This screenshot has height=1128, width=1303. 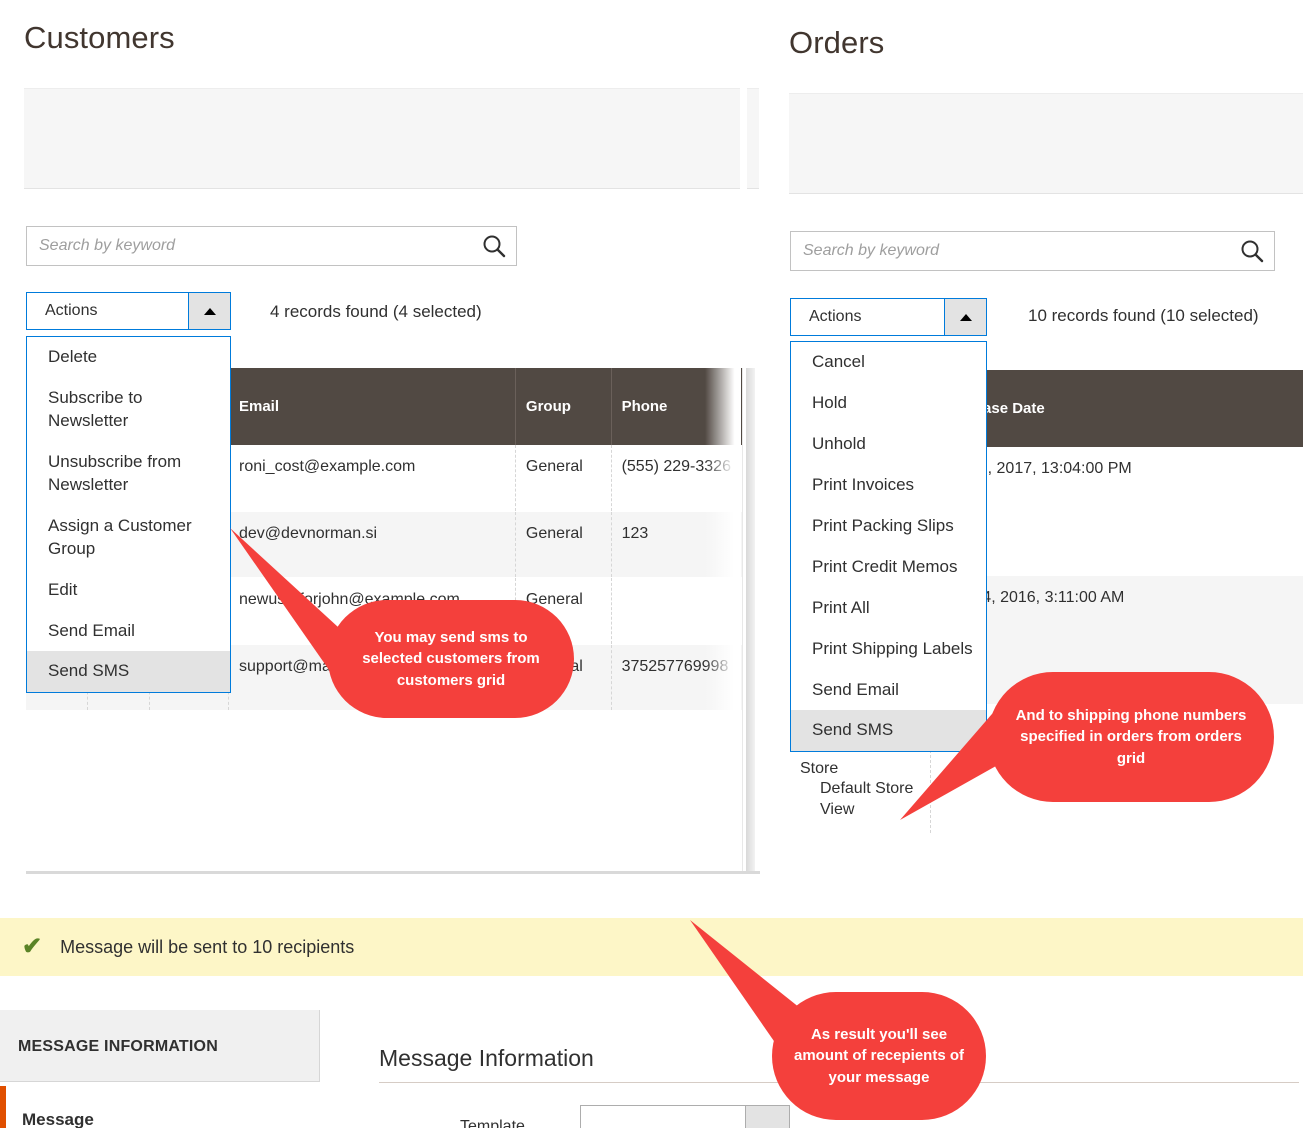 What do you see at coordinates (99, 37) in the screenshot?
I see `customers-page-title: Customers` at bounding box center [99, 37].